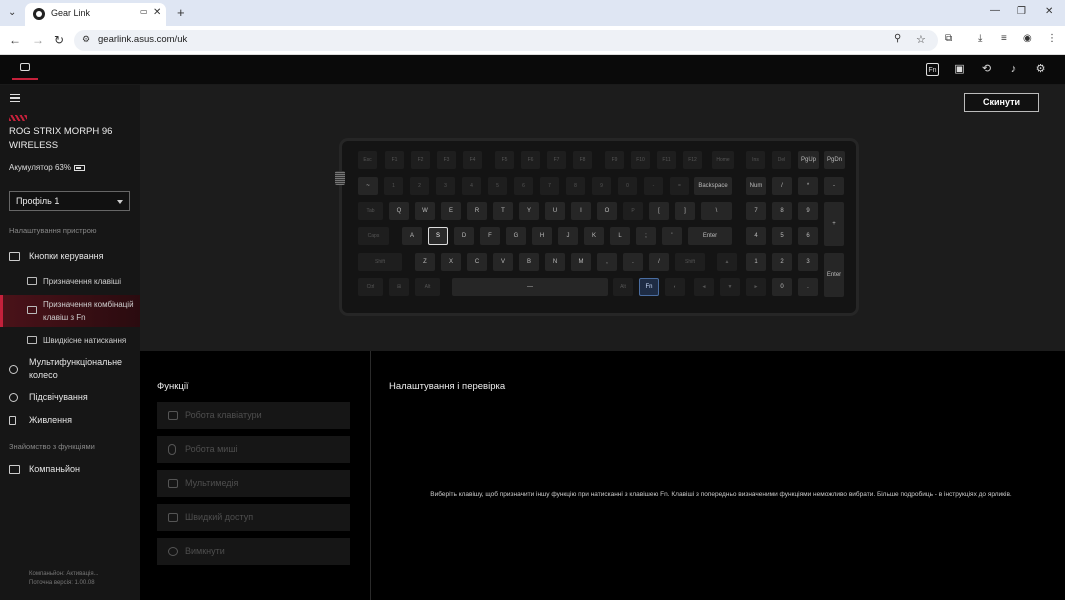 The width and height of the screenshot is (1065, 600). Describe the element at coordinates (1049, 11) in the screenshot. I see `window-close-icon: ✕` at that location.